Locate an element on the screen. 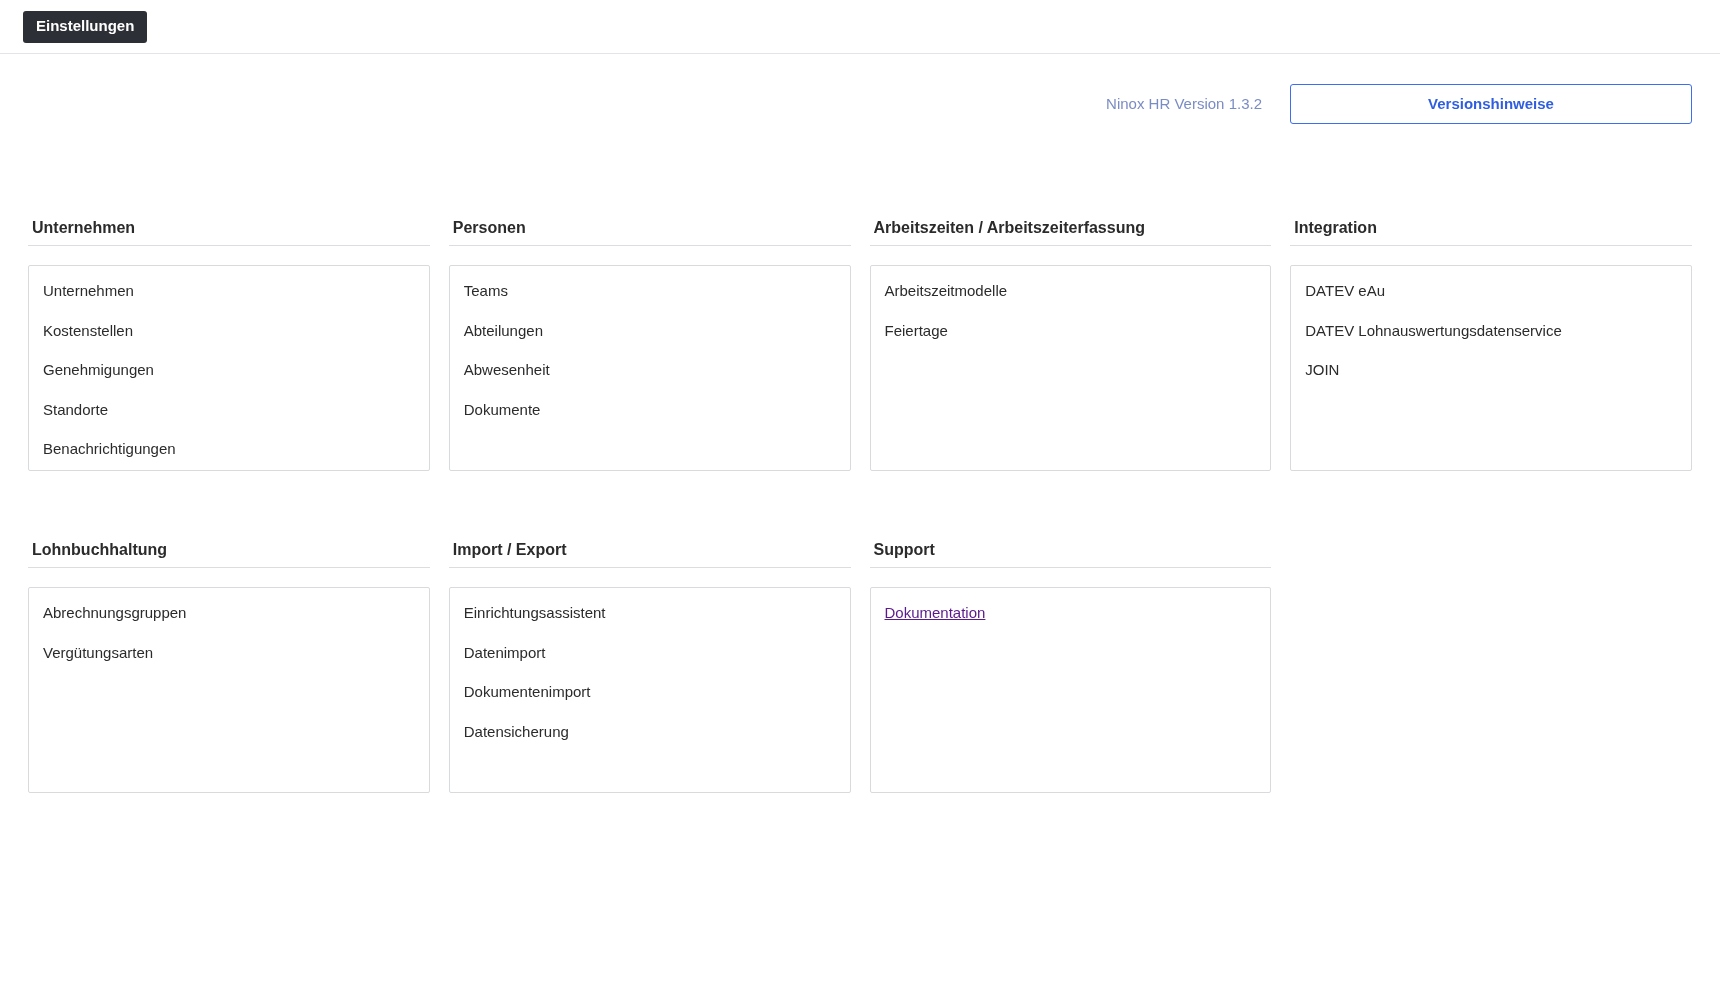 The width and height of the screenshot is (1720, 1003). settings-link: Datensicherung is located at coordinates (516, 731).